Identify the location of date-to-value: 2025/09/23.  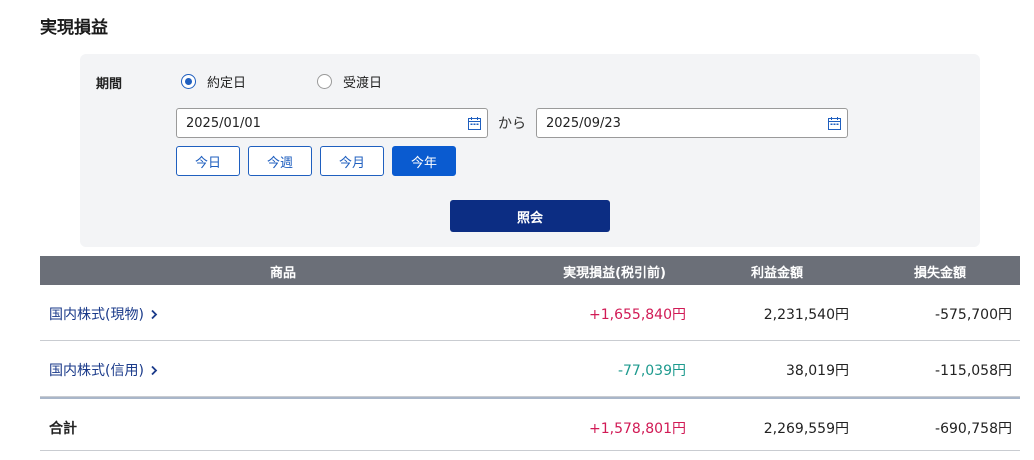
(583, 123).